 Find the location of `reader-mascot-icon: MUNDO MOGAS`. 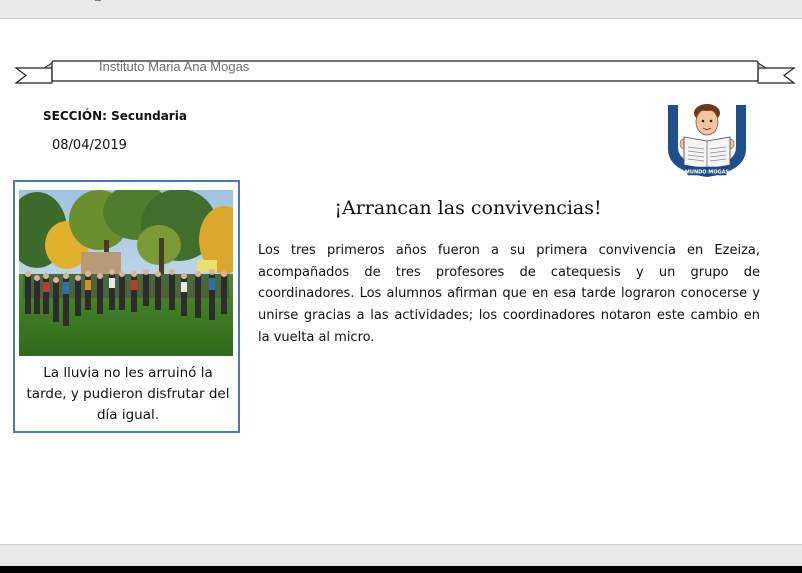

reader-mascot-icon: MUNDO MOGAS is located at coordinates (707, 140).